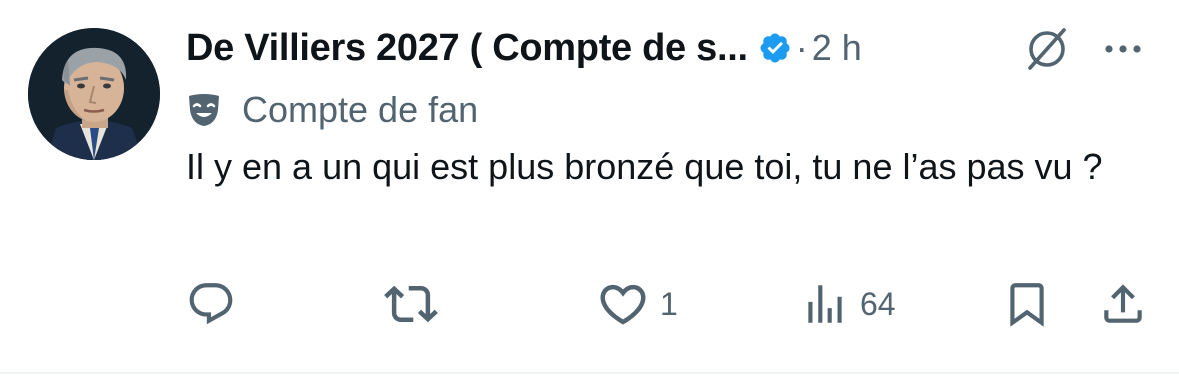 The image size is (1179, 380). What do you see at coordinates (825, 304) in the screenshot?
I see `views-icon` at bounding box center [825, 304].